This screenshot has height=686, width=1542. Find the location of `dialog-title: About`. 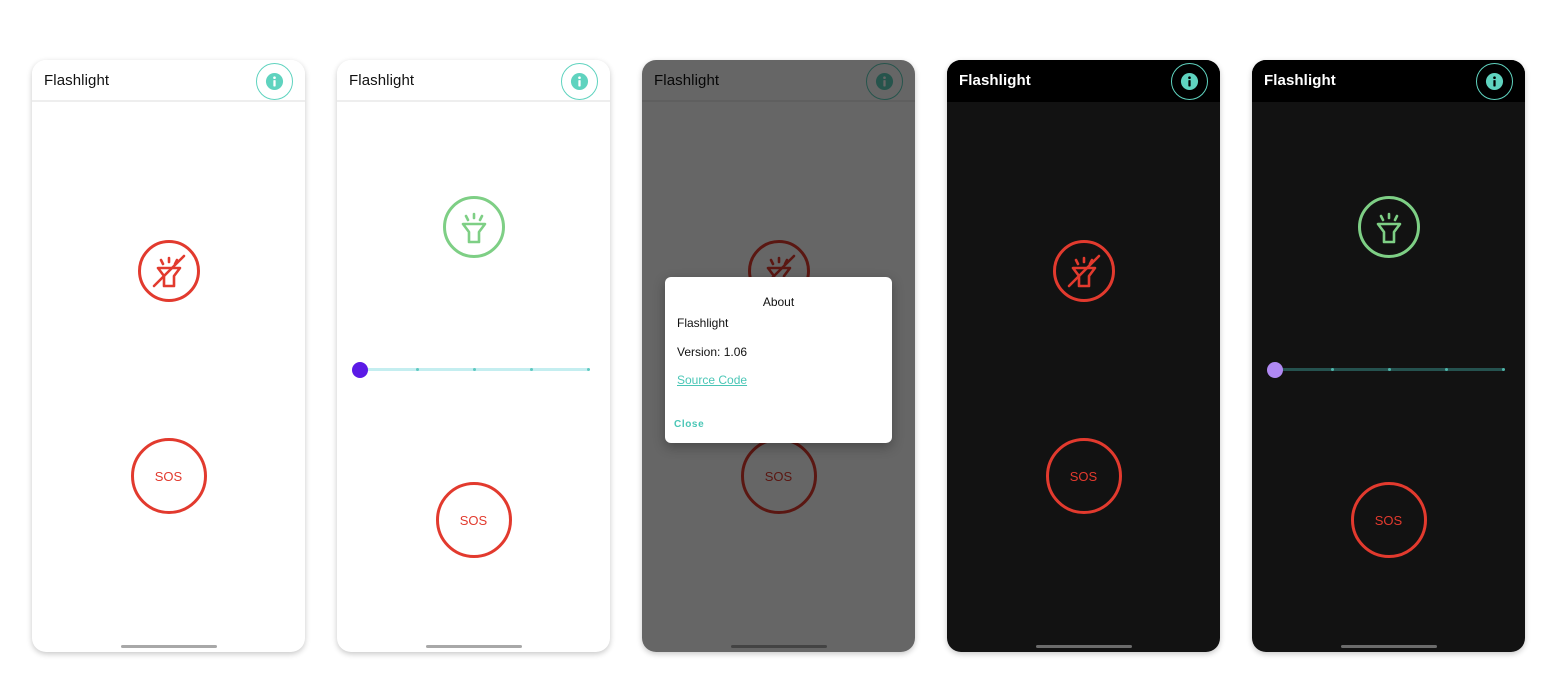

dialog-title: About is located at coordinates (778, 302).